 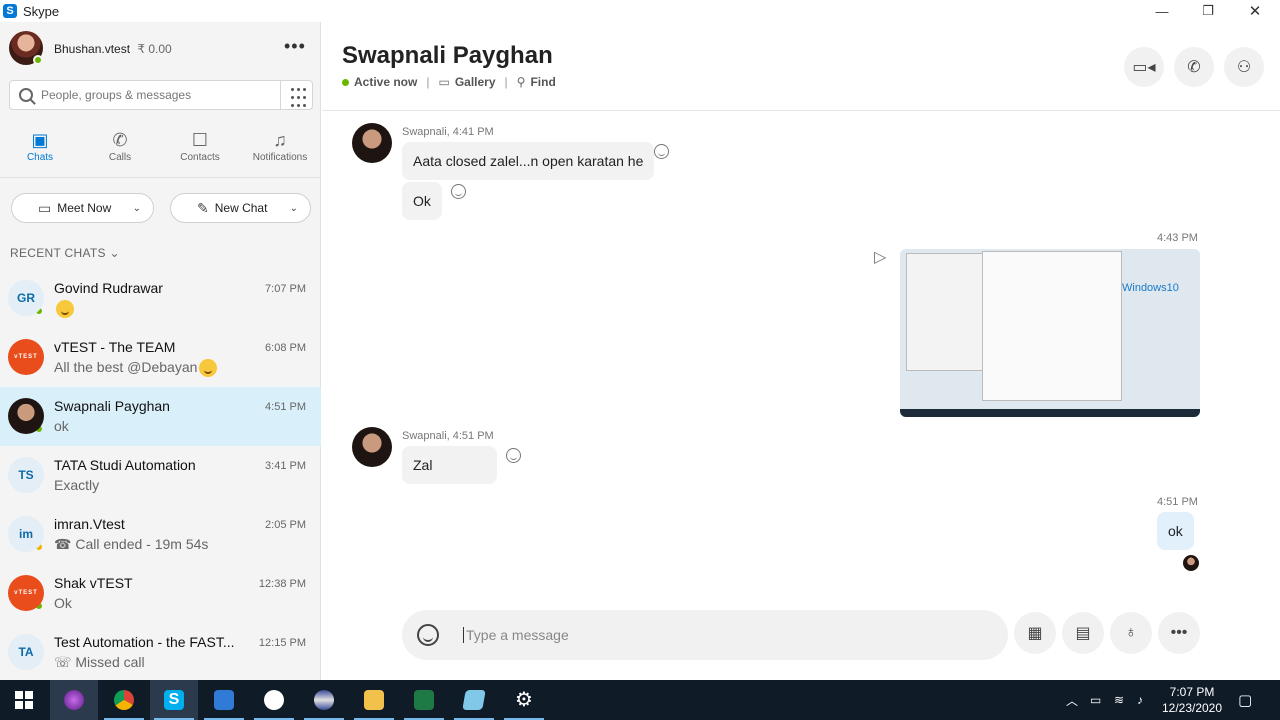 I want to click on wifi-icon: ≋, so click(x=1119, y=700).